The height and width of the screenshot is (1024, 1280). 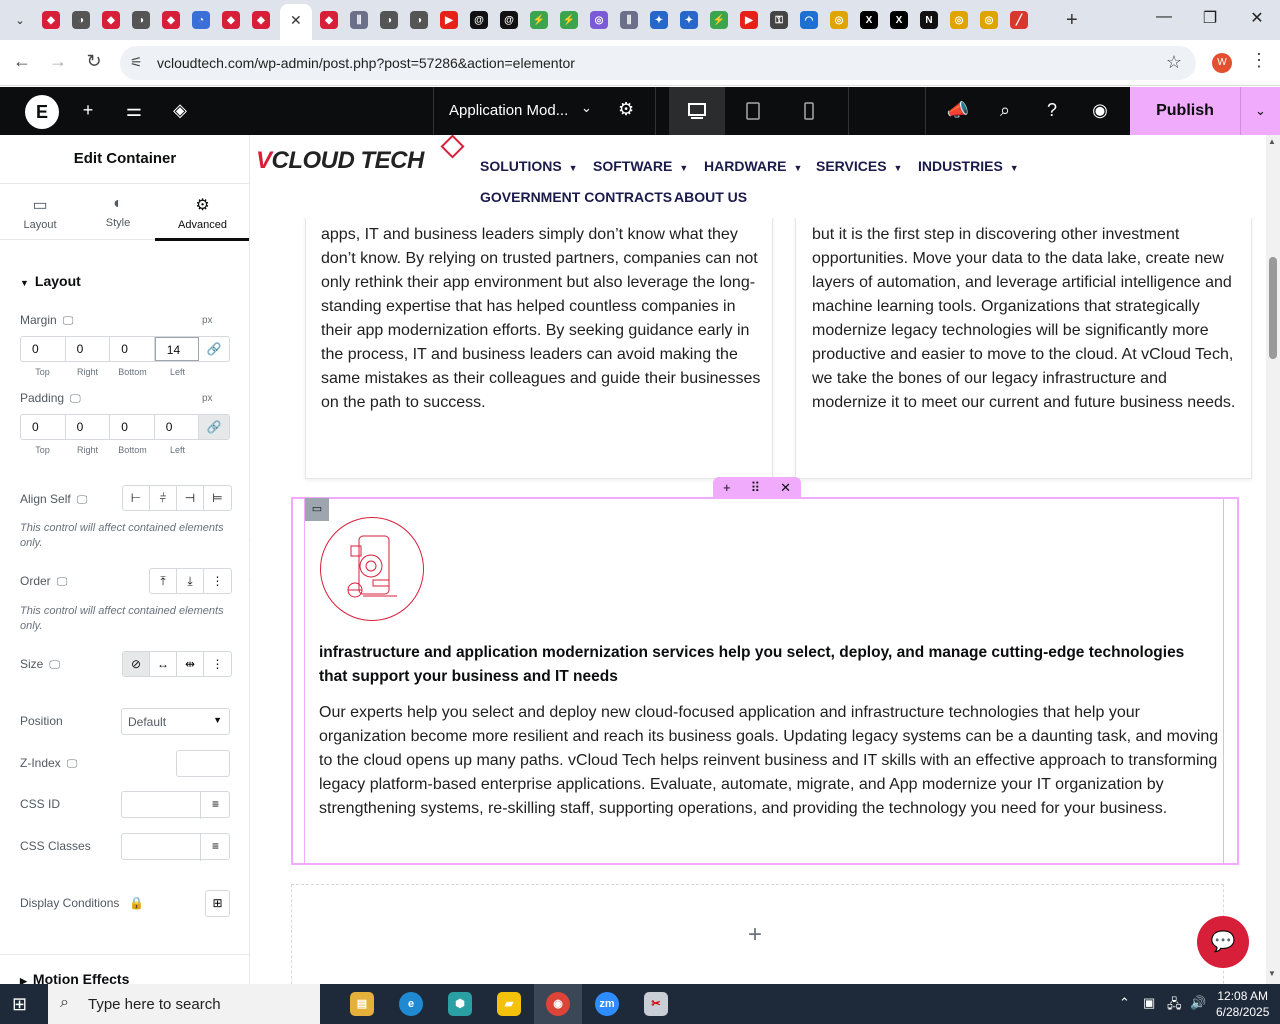 I want to click on order-last-icon: ⤓, so click(x=190, y=581).